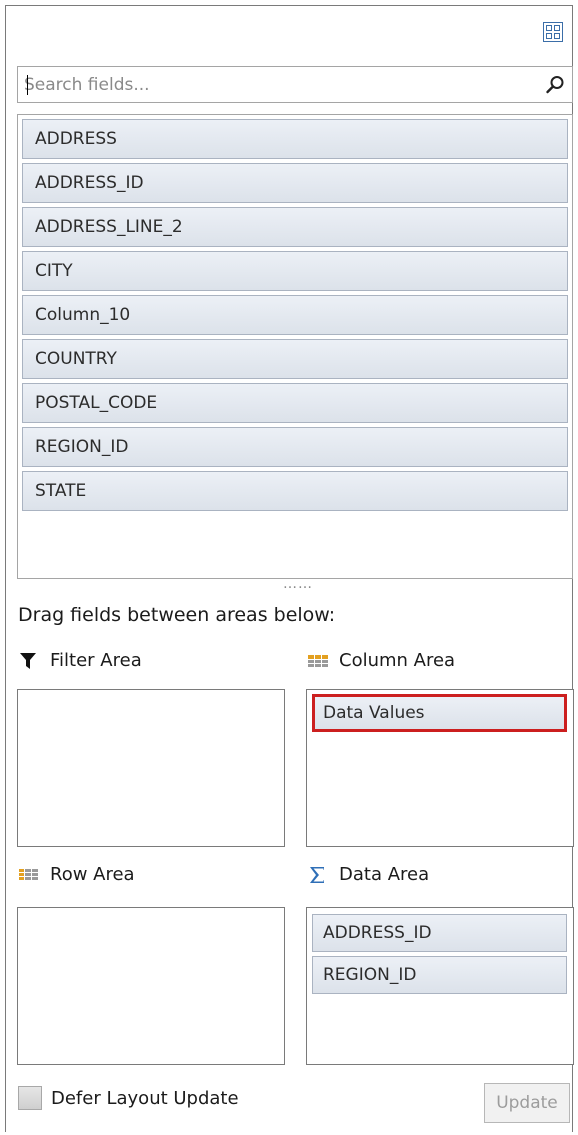  I want to click on row-area-icon, so click(29, 875).